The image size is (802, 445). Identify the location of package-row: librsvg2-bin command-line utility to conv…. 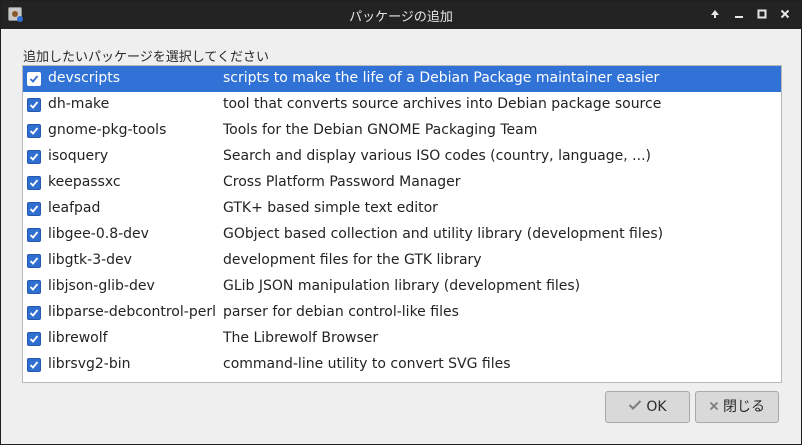
(402, 365).